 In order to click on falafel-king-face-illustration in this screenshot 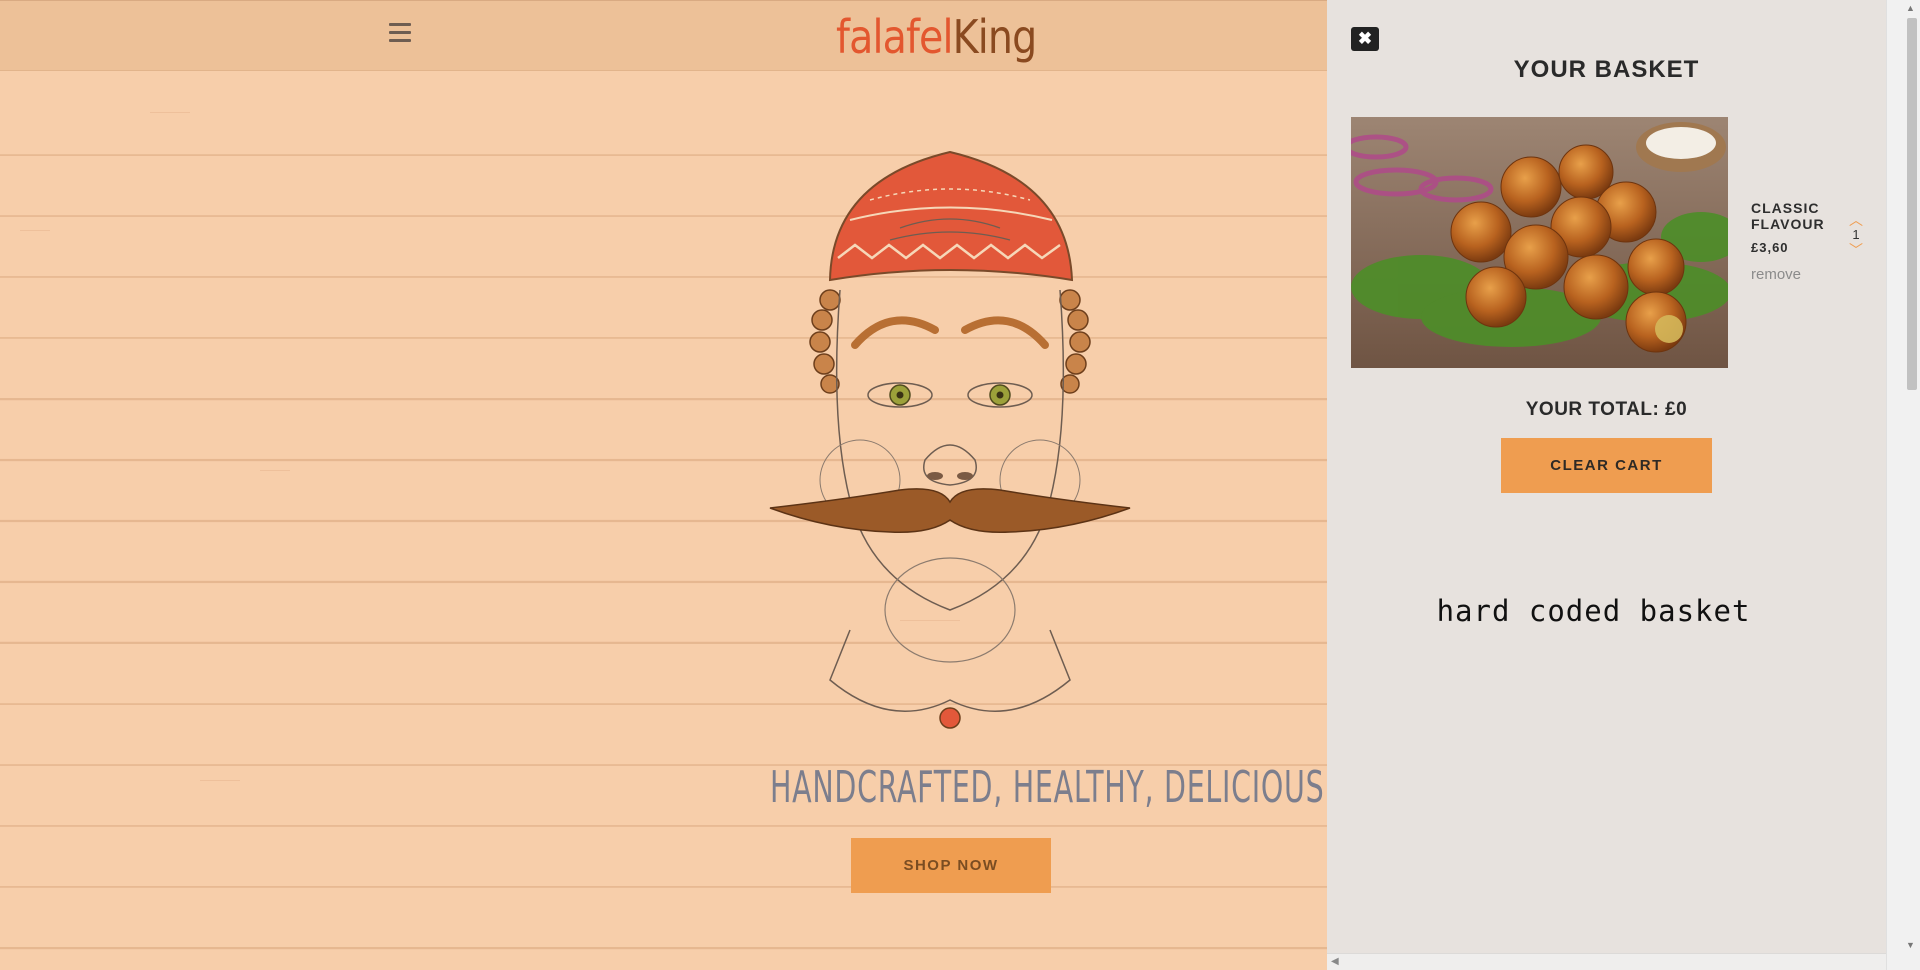, I will do `click(950, 439)`.